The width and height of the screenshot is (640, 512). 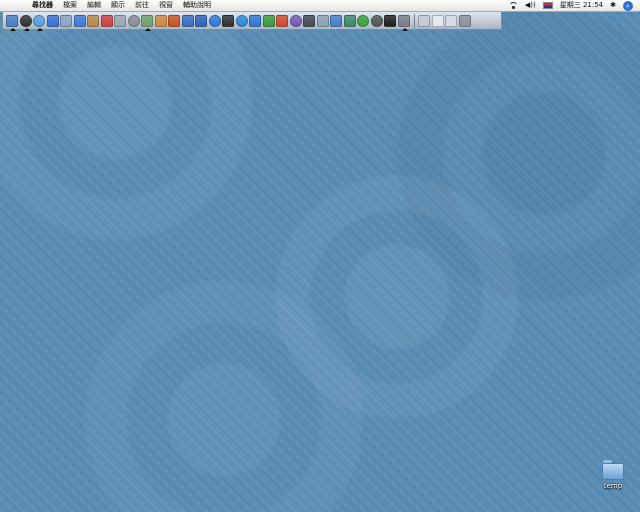 I want to click on skype-icon, so click(x=363, y=20).